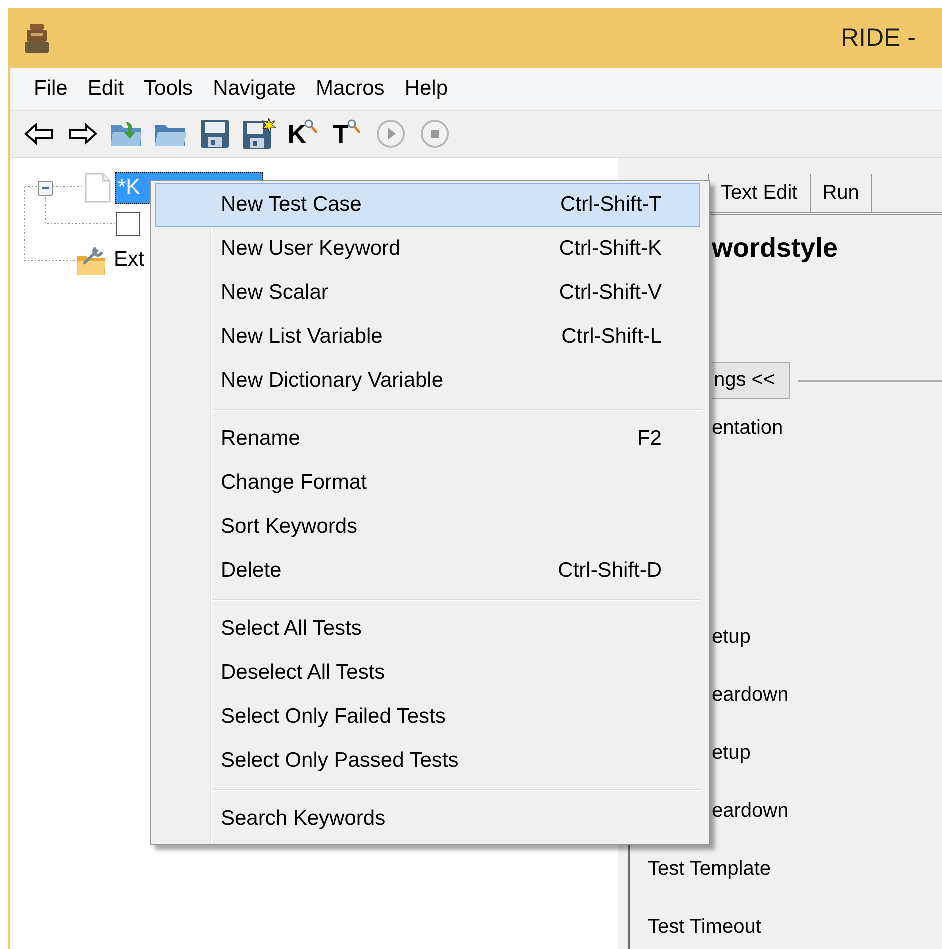 The image size is (942, 949). Describe the element at coordinates (169, 89) in the screenshot. I see `menu-item: Tools` at that location.